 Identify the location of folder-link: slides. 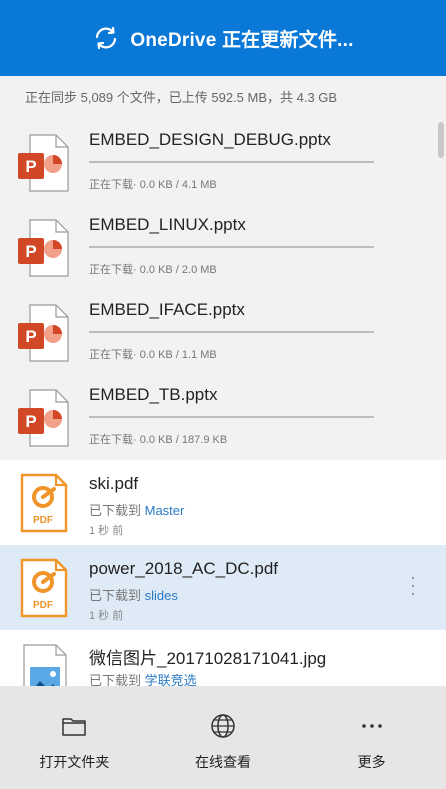
(161, 595).